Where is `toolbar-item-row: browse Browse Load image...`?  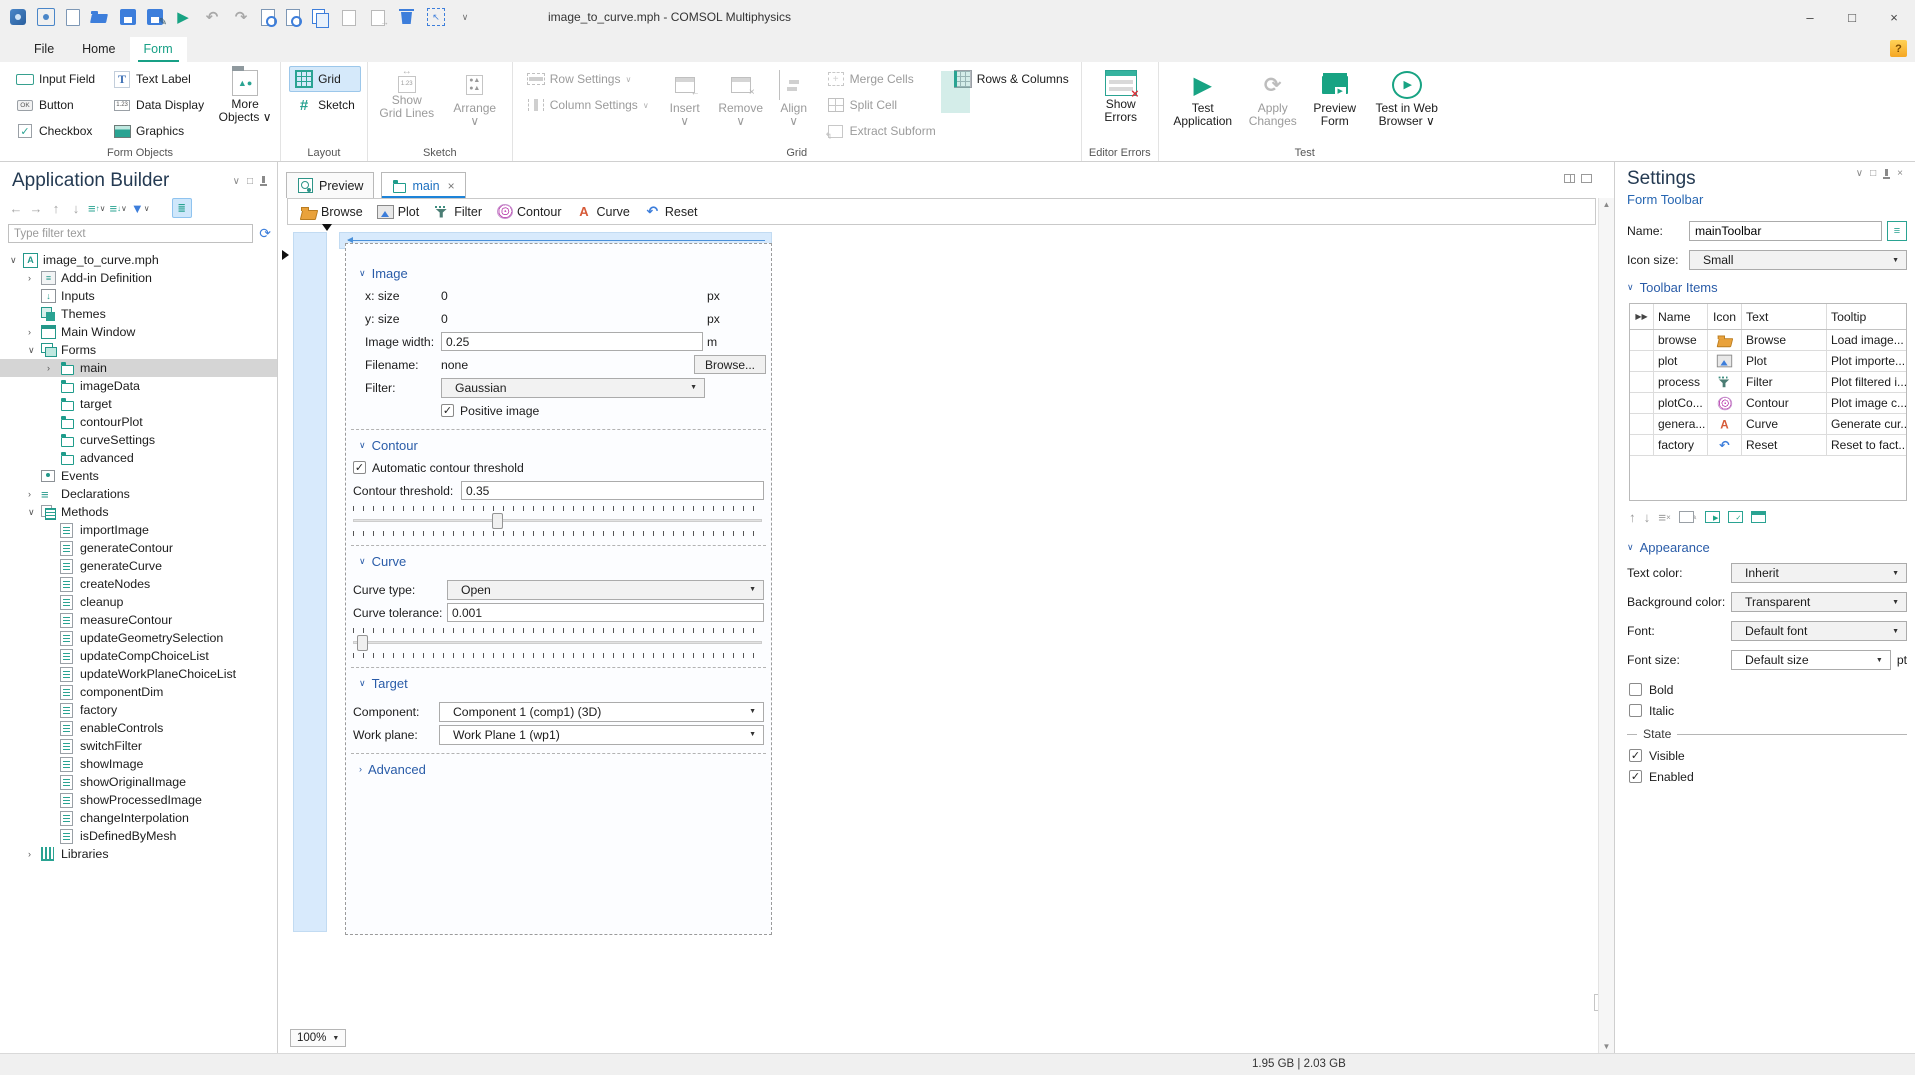
toolbar-item-row: browse Browse Load image... is located at coordinates (1768, 340).